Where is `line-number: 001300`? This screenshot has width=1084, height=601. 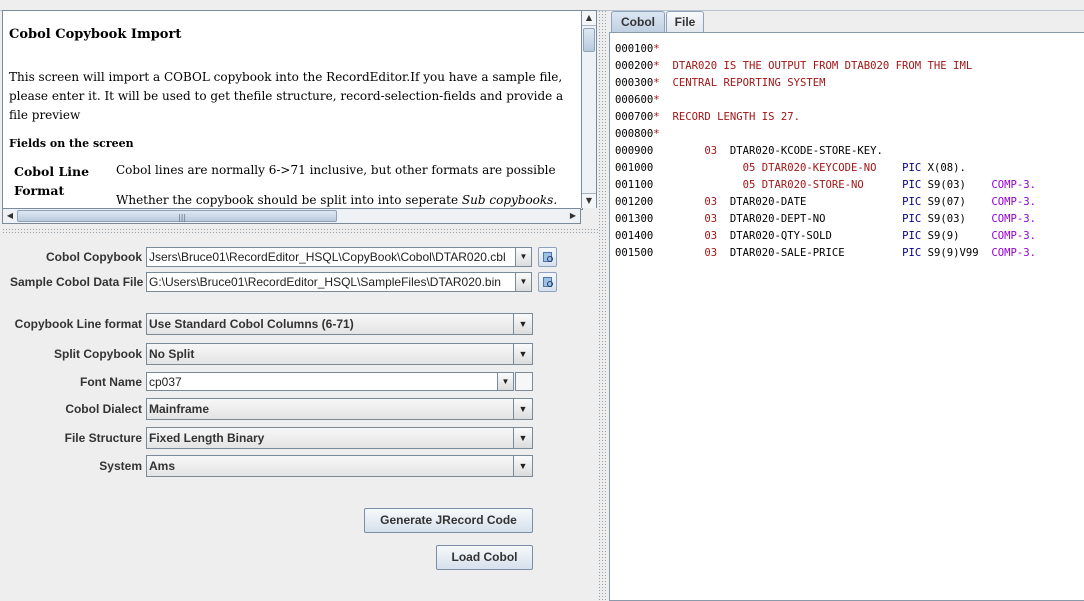
line-number: 001300 is located at coordinates (634, 219).